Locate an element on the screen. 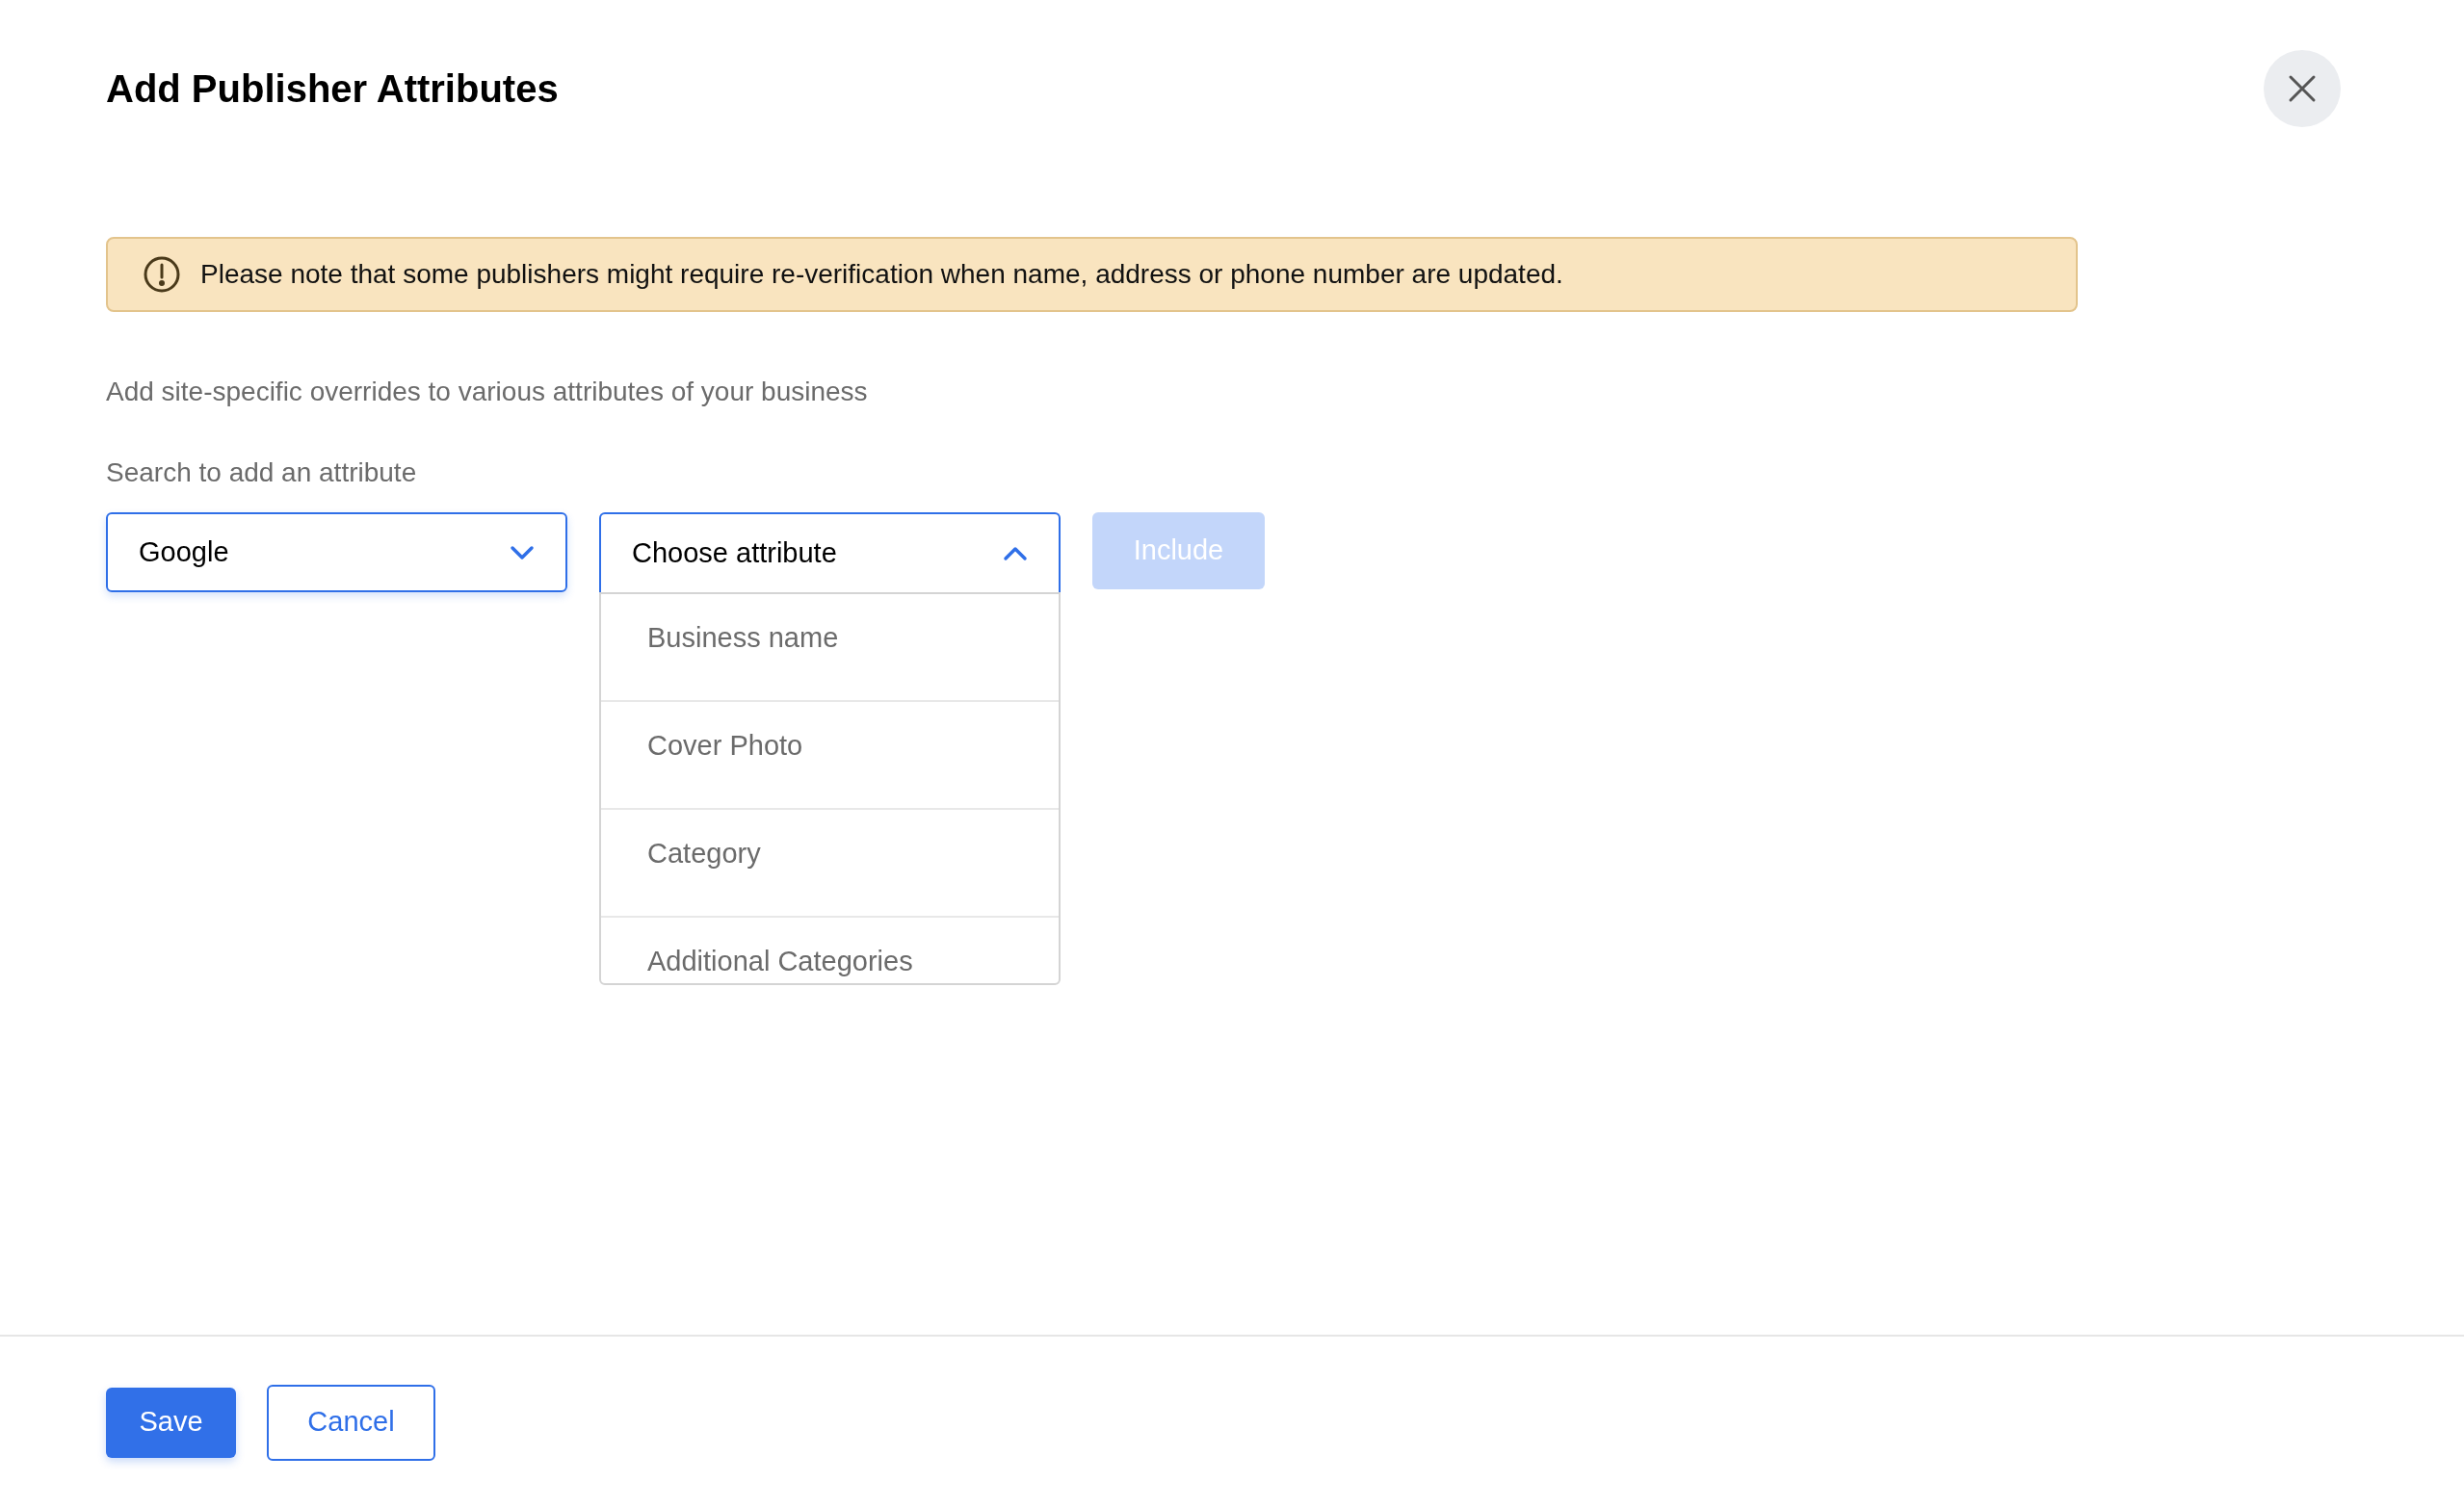  dropdown-option: Cover Photo is located at coordinates (830, 756).